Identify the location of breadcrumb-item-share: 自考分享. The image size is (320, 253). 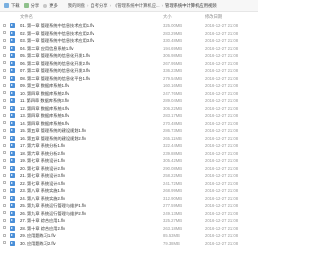
(98, 5).